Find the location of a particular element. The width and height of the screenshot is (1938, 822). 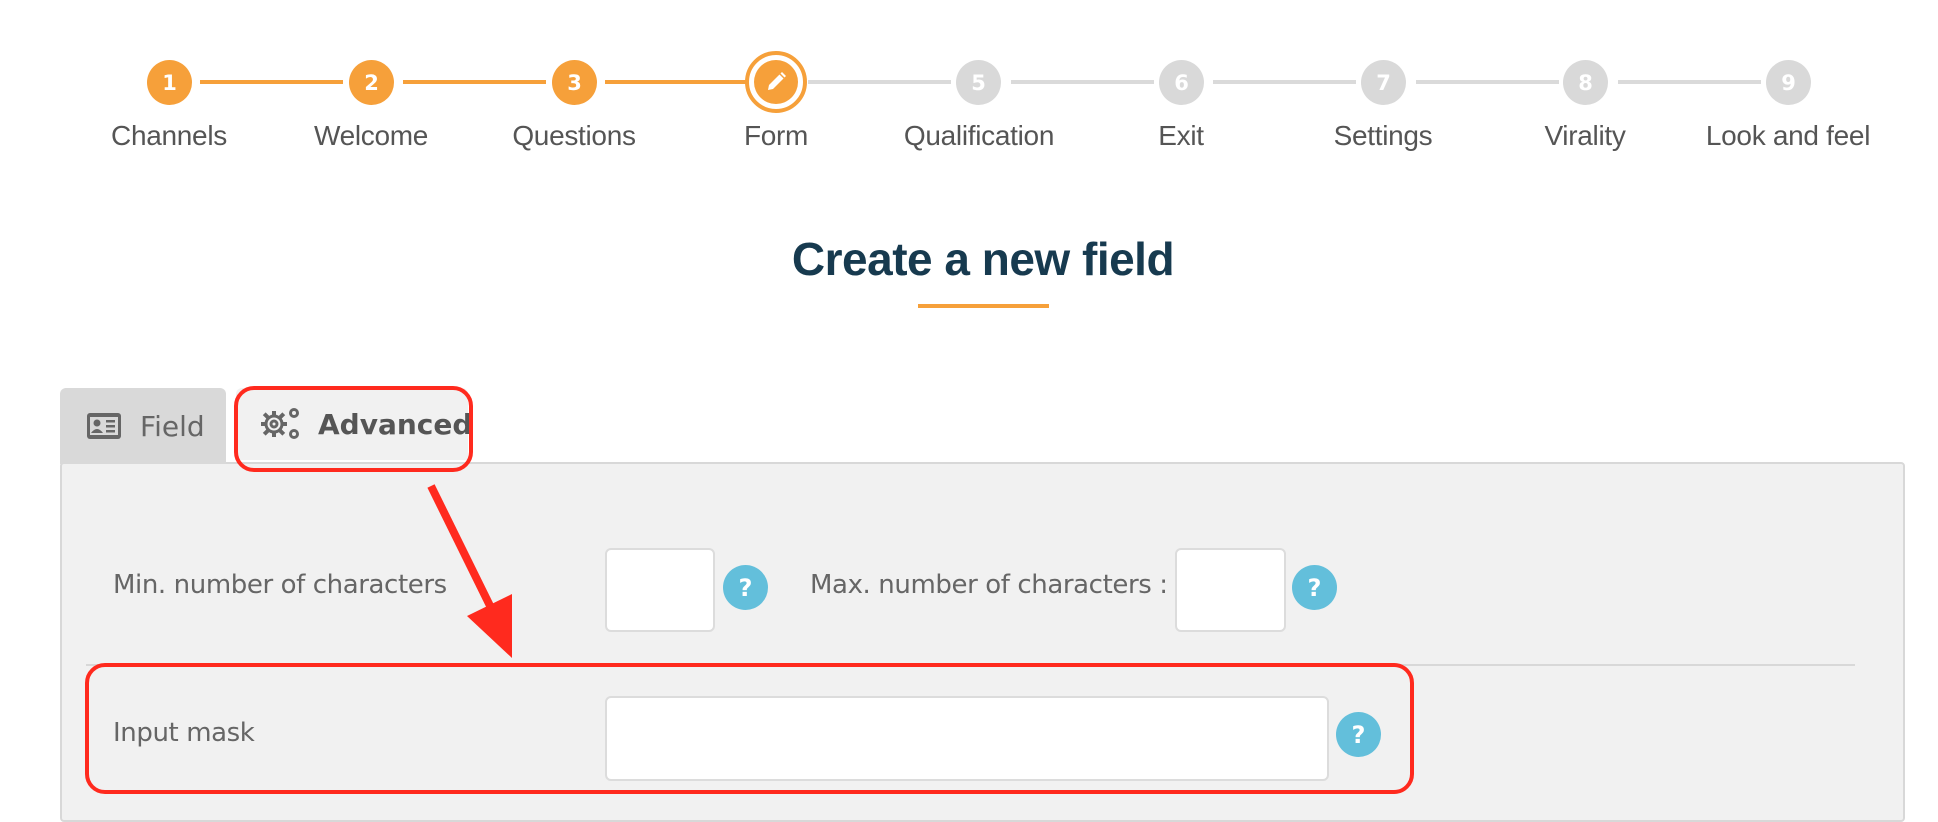

pencil-icon is located at coordinates (777, 81).